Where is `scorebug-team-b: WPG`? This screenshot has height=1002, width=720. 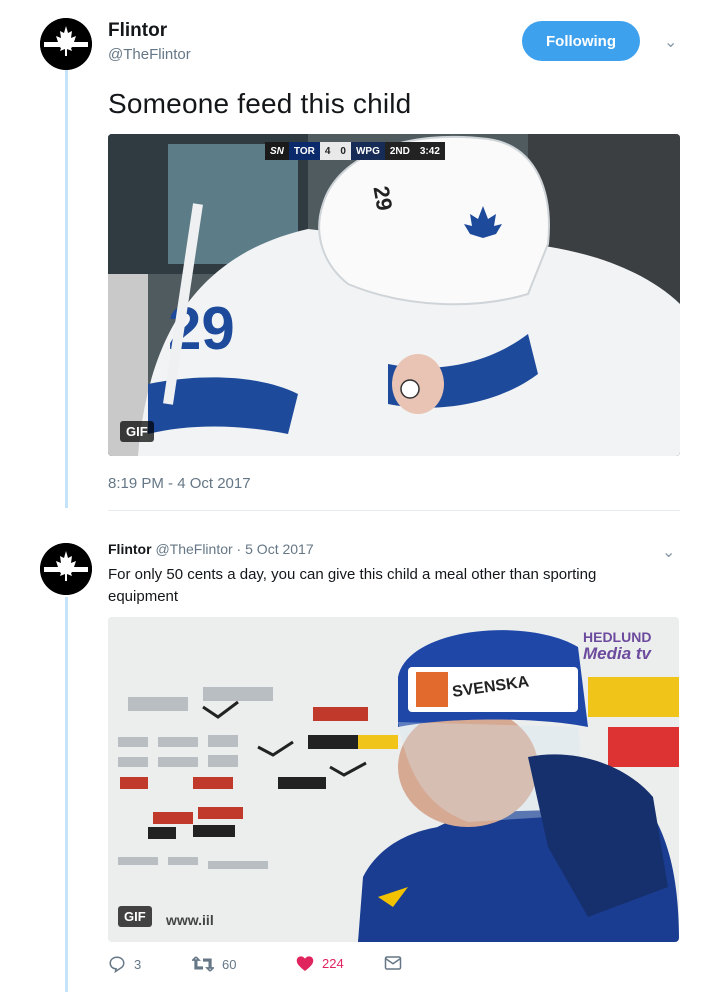
scorebug-team-b: WPG is located at coordinates (367, 151).